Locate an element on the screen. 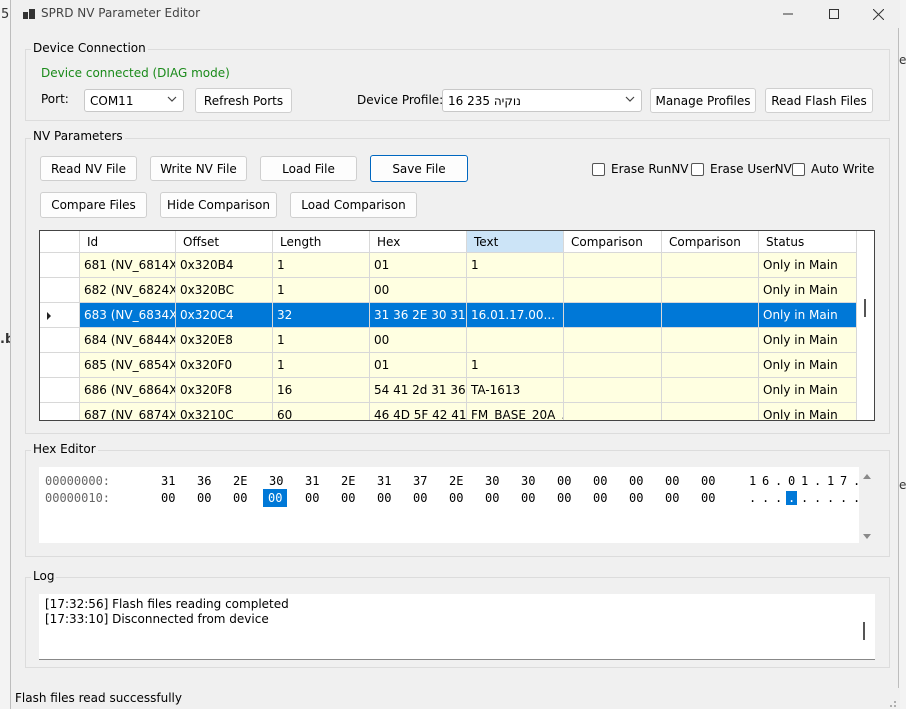  cell-text is located at coordinates (515, 290).